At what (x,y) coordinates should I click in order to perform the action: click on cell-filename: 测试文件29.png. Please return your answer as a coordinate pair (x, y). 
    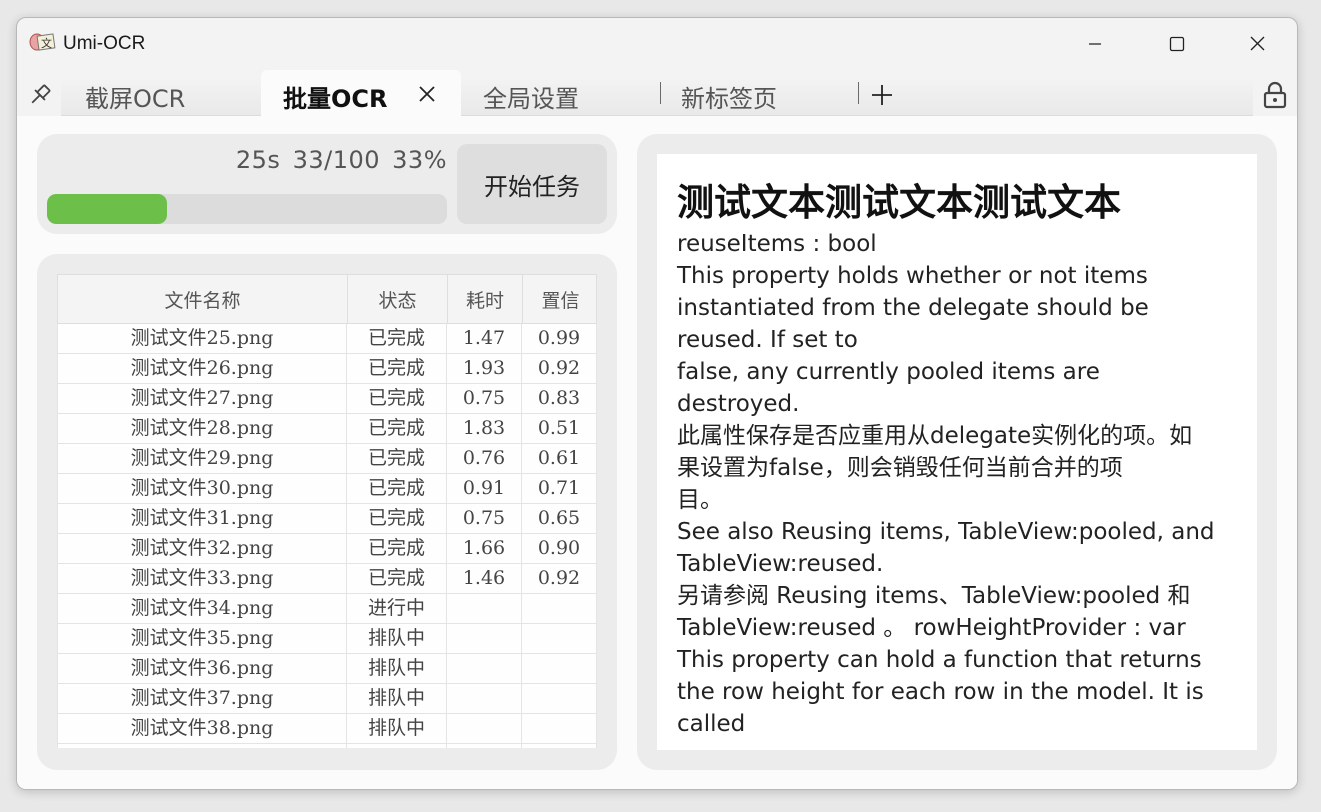
    Looking at the image, I should click on (202, 459).